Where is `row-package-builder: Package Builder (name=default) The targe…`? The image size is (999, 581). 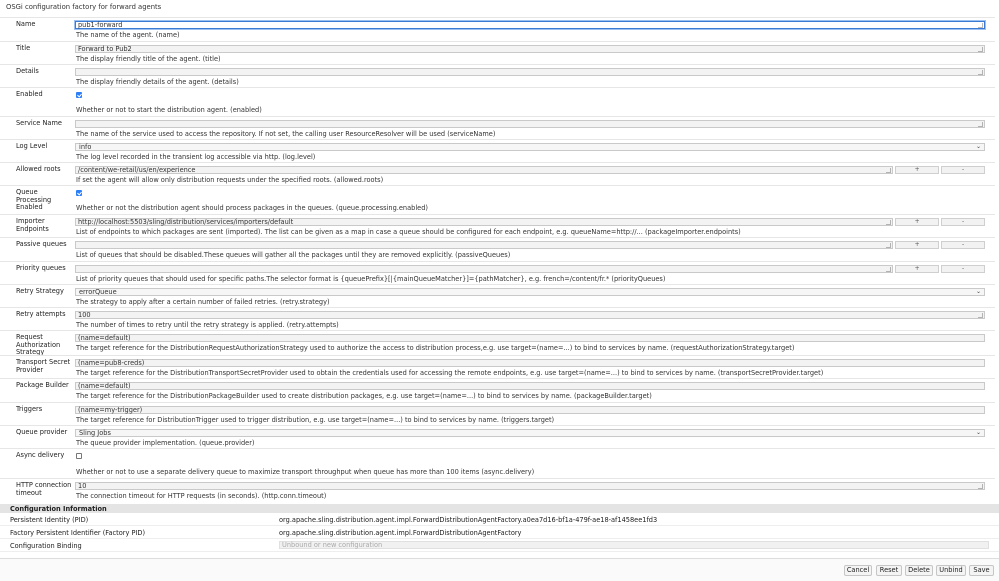
row-package-builder: Package Builder (name=default) The targe… is located at coordinates (497, 390).